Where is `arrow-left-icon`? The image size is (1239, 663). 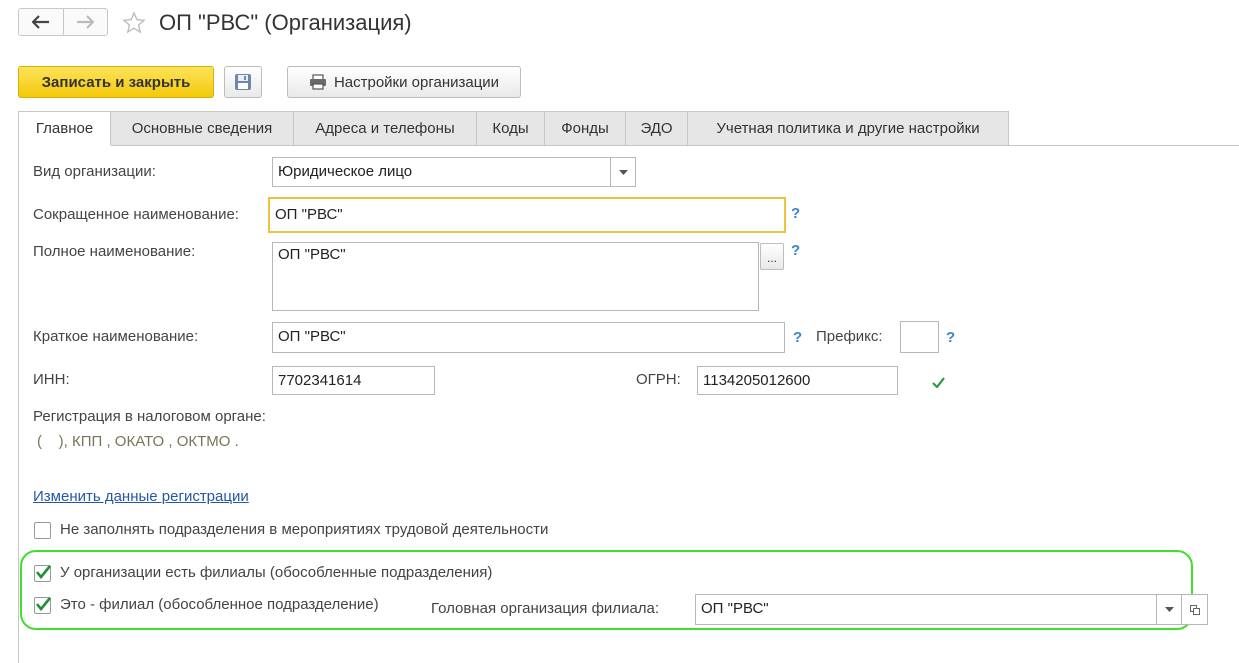 arrow-left-icon is located at coordinates (40, 22).